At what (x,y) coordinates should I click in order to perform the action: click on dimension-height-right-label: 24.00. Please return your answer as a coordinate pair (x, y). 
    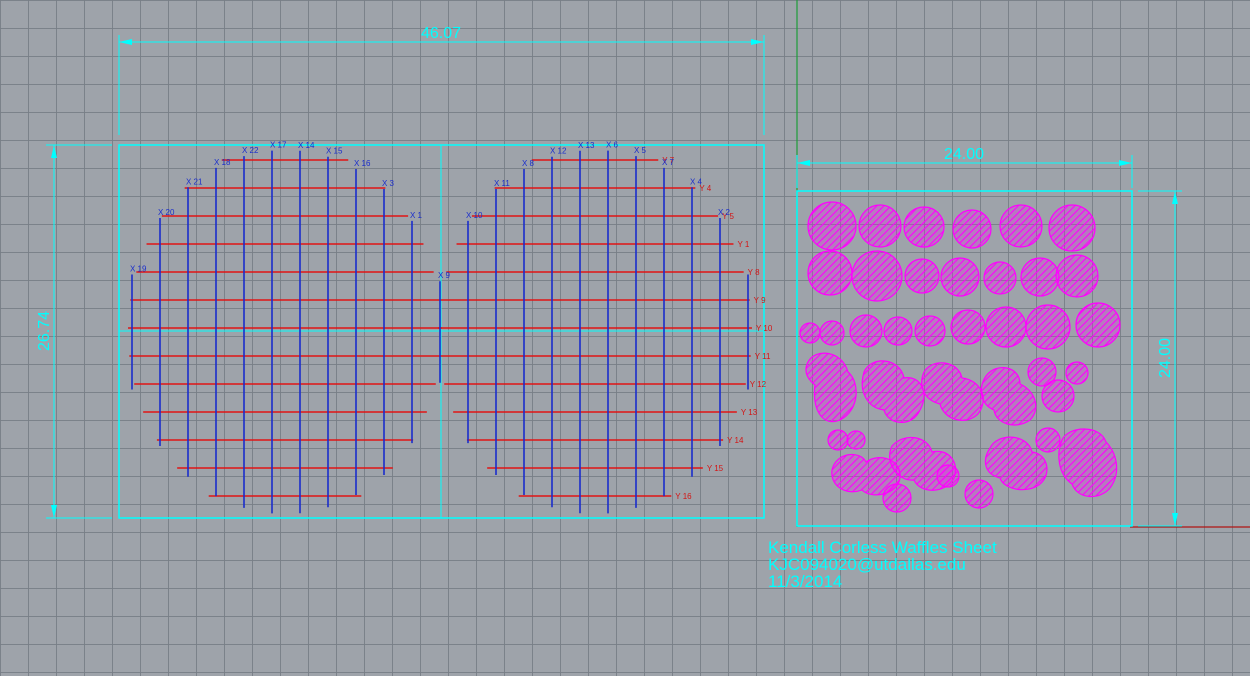
    Looking at the image, I should click on (1165, 358).